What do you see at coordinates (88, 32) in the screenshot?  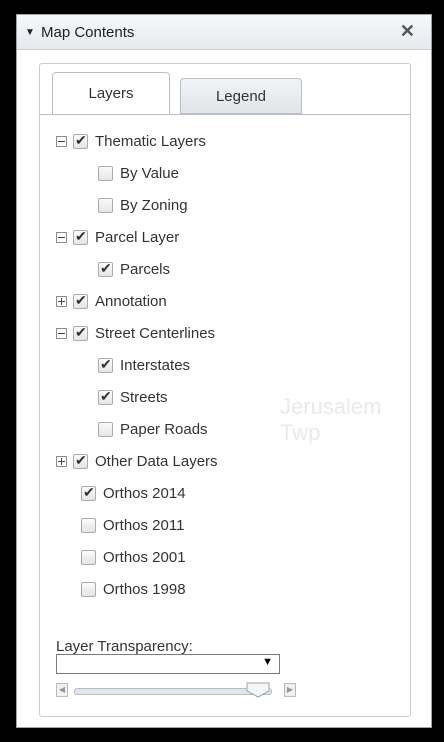 I see `panel-title: Map Contents` at bounding box center [88, 32].